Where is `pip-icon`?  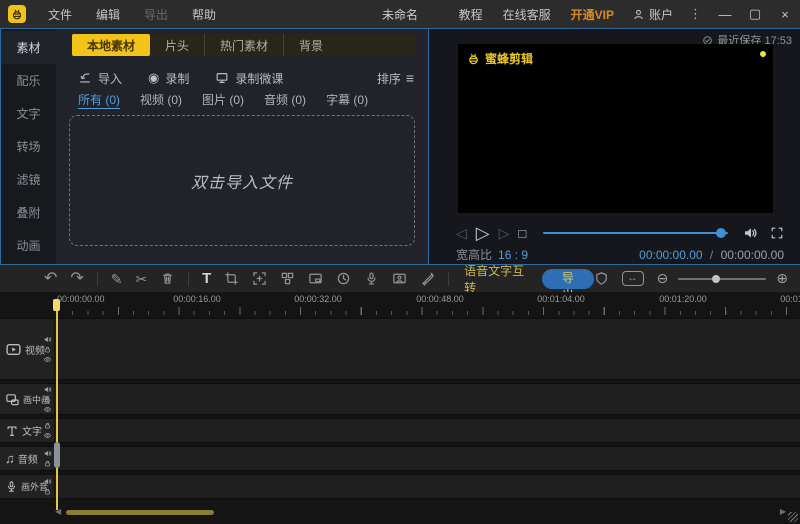 pip-icon is located at coordinates (315, 278).